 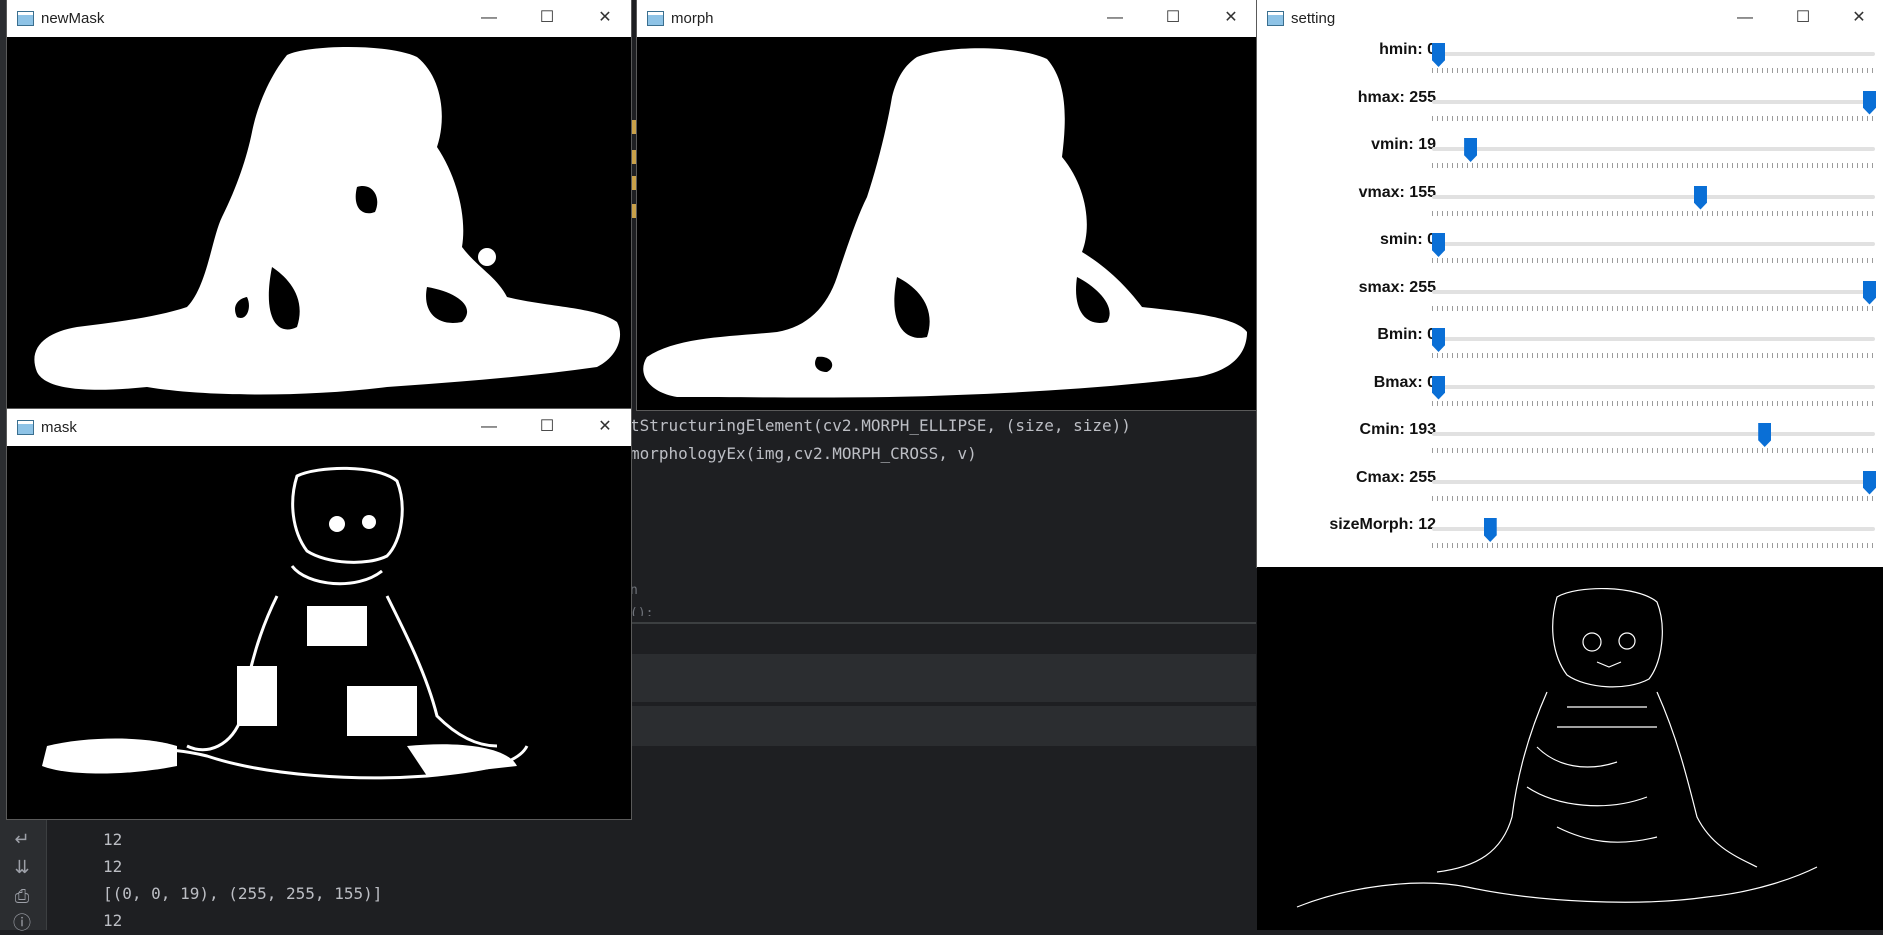 I want to click on code-line: morphologyEx(img,cv2.MORPH_CROSS, v), so click(x=803, y=453).